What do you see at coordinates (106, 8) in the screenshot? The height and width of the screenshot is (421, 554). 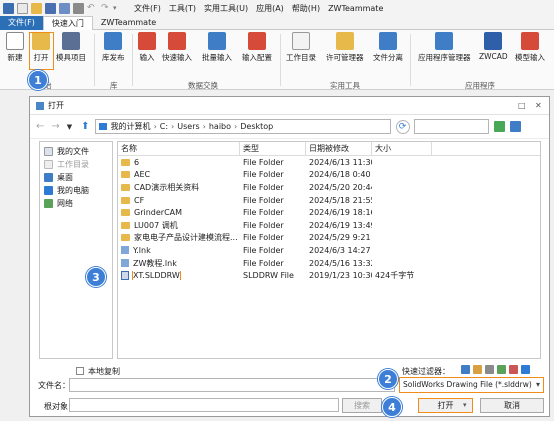 I see `redo-icon: ↷` at bounding box center [106, 8].